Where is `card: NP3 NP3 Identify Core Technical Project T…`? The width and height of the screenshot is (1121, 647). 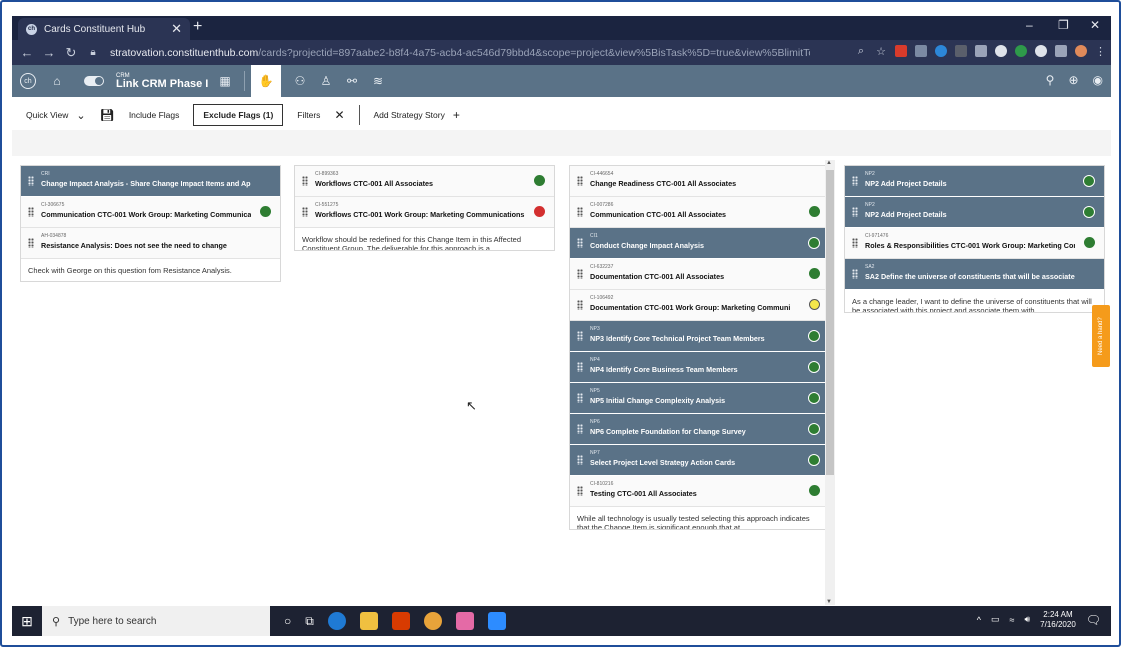 card: NP3 NP3 Identify Core Technical Project T… is located at coordinates (699, 336).